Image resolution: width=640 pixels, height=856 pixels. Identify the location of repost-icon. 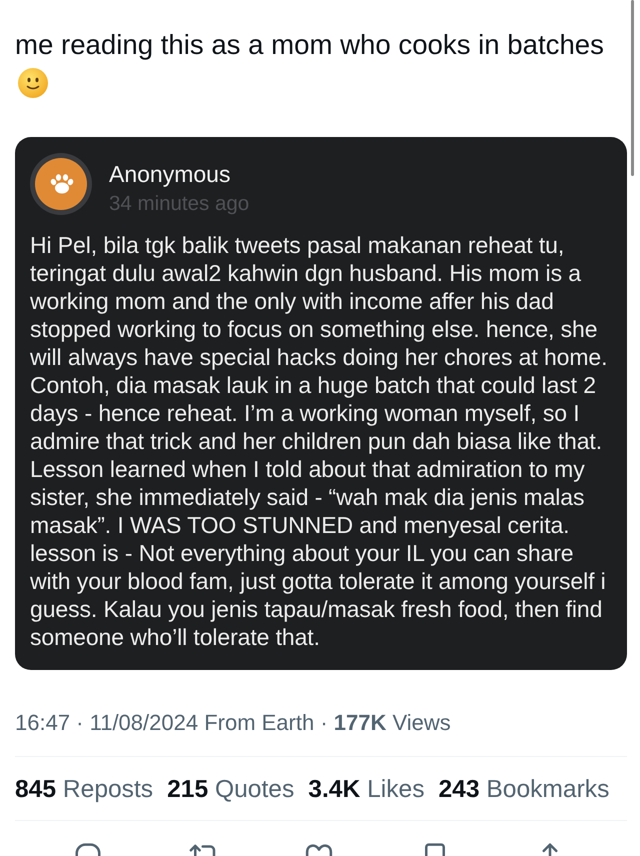
(203, 849).